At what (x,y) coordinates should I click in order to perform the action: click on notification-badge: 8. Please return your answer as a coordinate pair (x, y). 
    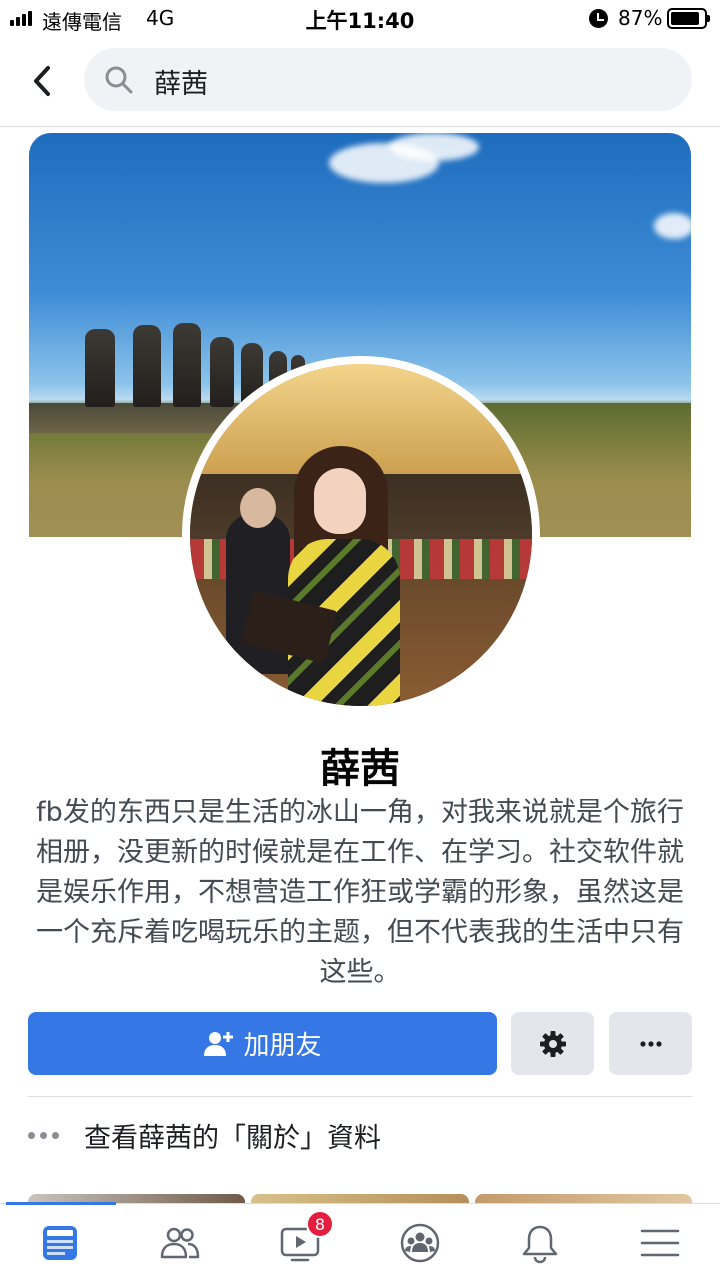
    Looking at the image, I should click on (320, 1224).